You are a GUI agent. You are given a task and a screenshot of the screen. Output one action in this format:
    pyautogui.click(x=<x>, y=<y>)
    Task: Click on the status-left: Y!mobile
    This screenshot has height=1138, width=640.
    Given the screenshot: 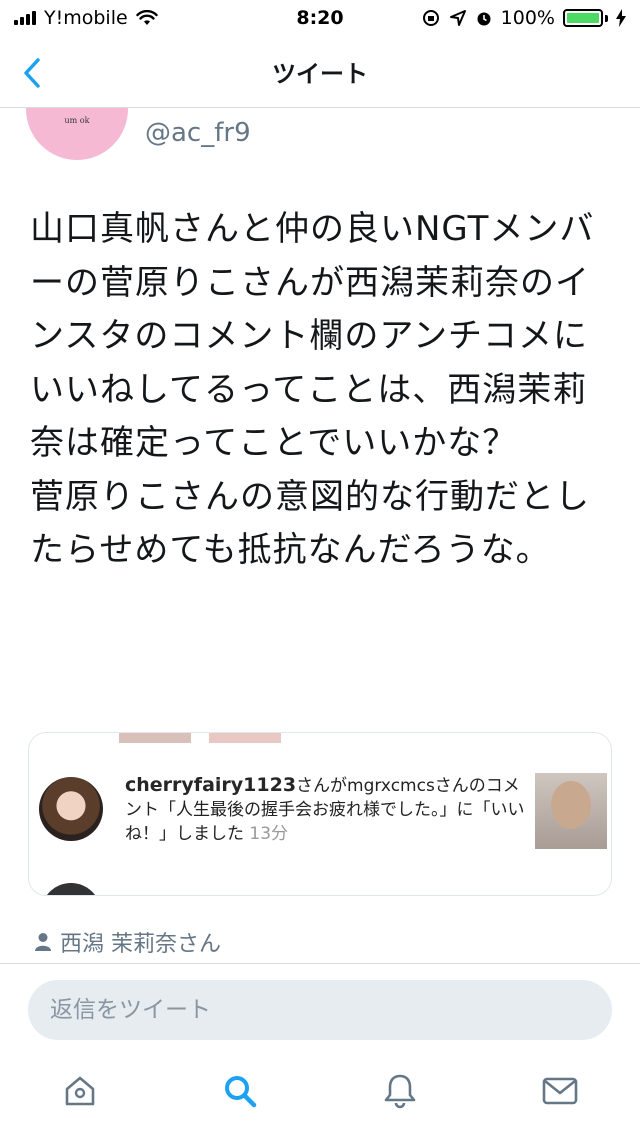 What is the action you would take?
    pyautogui.click(x=86, y=18)
    